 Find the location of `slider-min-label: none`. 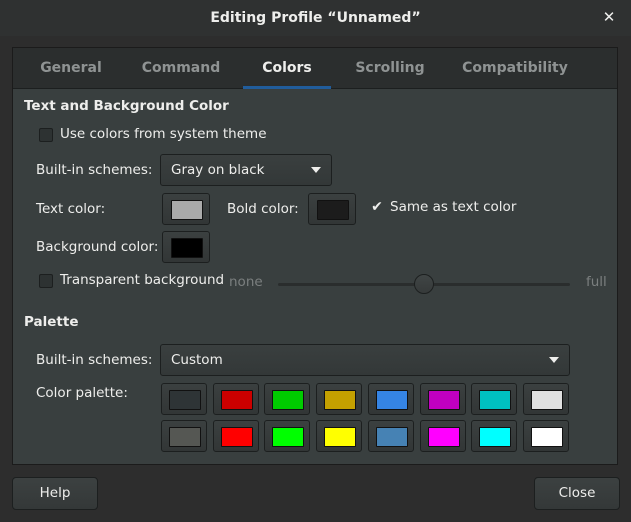

slider-min-label: none is located at coordinates (246, 282).